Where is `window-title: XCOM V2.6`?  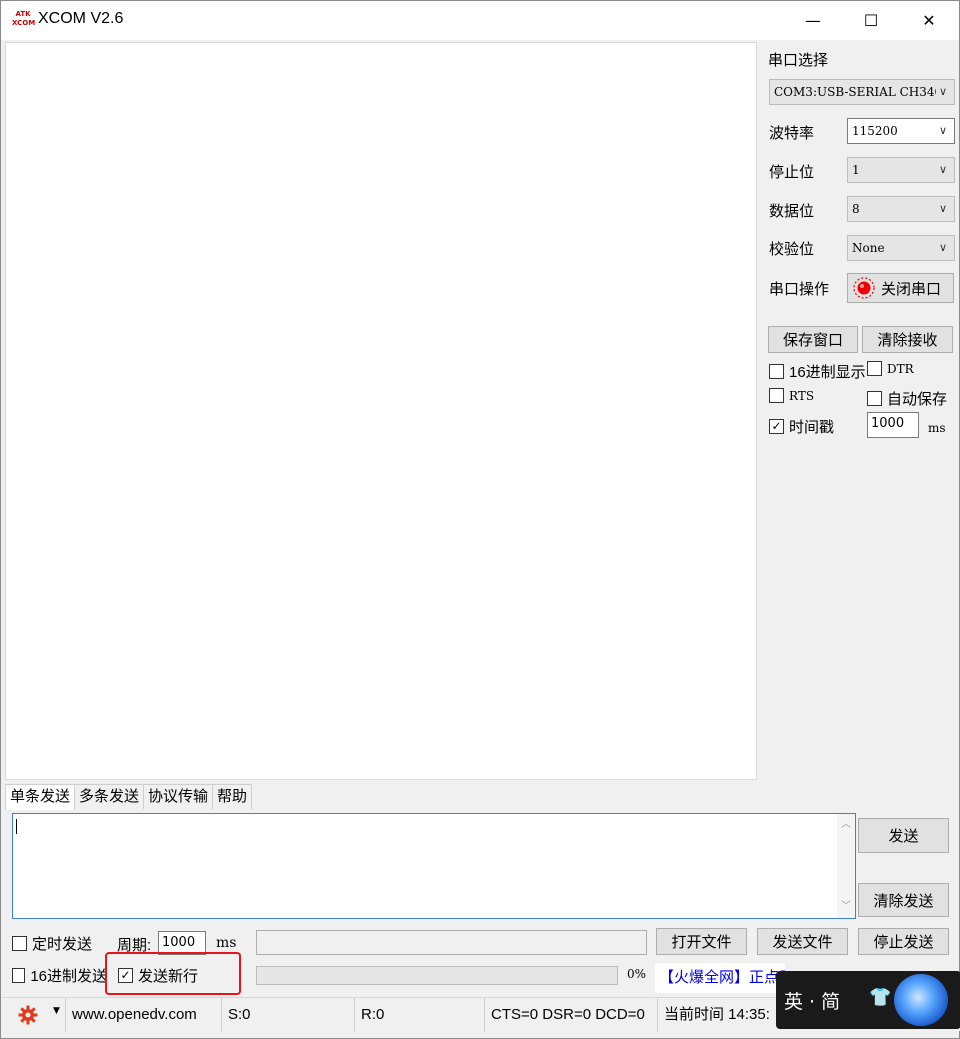
window-title: XCOM V2.6 is located at coordinates (81, 18).